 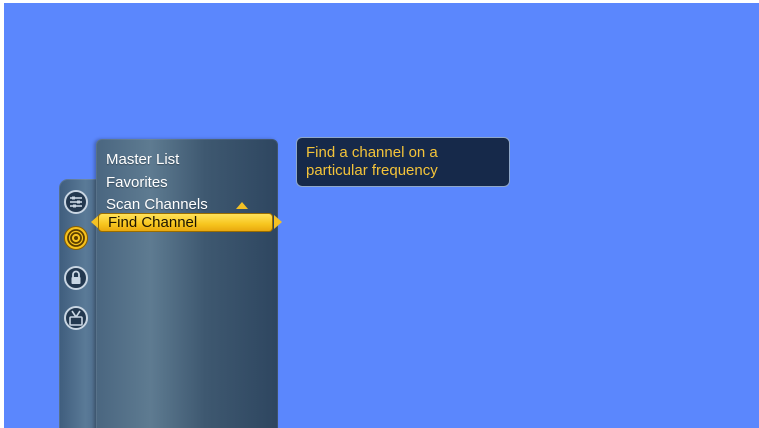 What do you see at coordinates (372, 152) in the screenshot?
I see `description-line-1: Find a channel on a` at bounding box center [372, 152].